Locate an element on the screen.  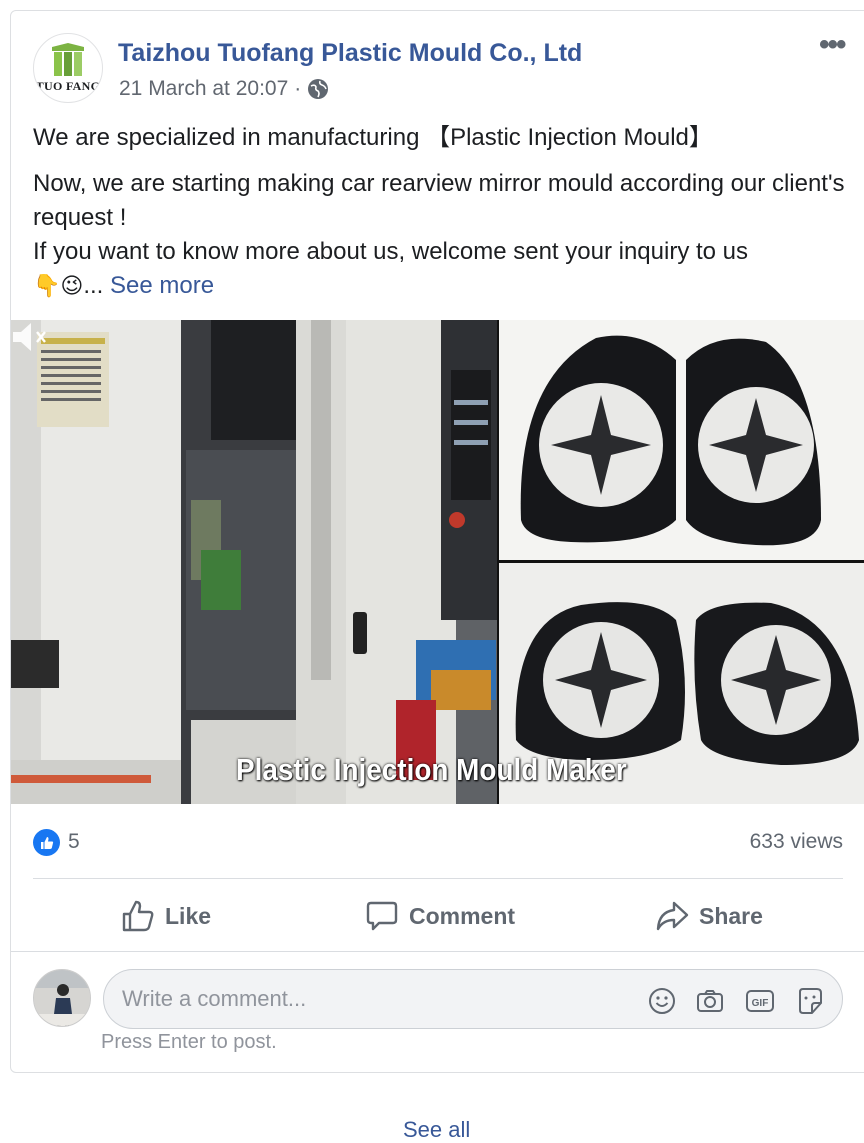
logo-text: TUO FANG is located at coordinates (68, 86).